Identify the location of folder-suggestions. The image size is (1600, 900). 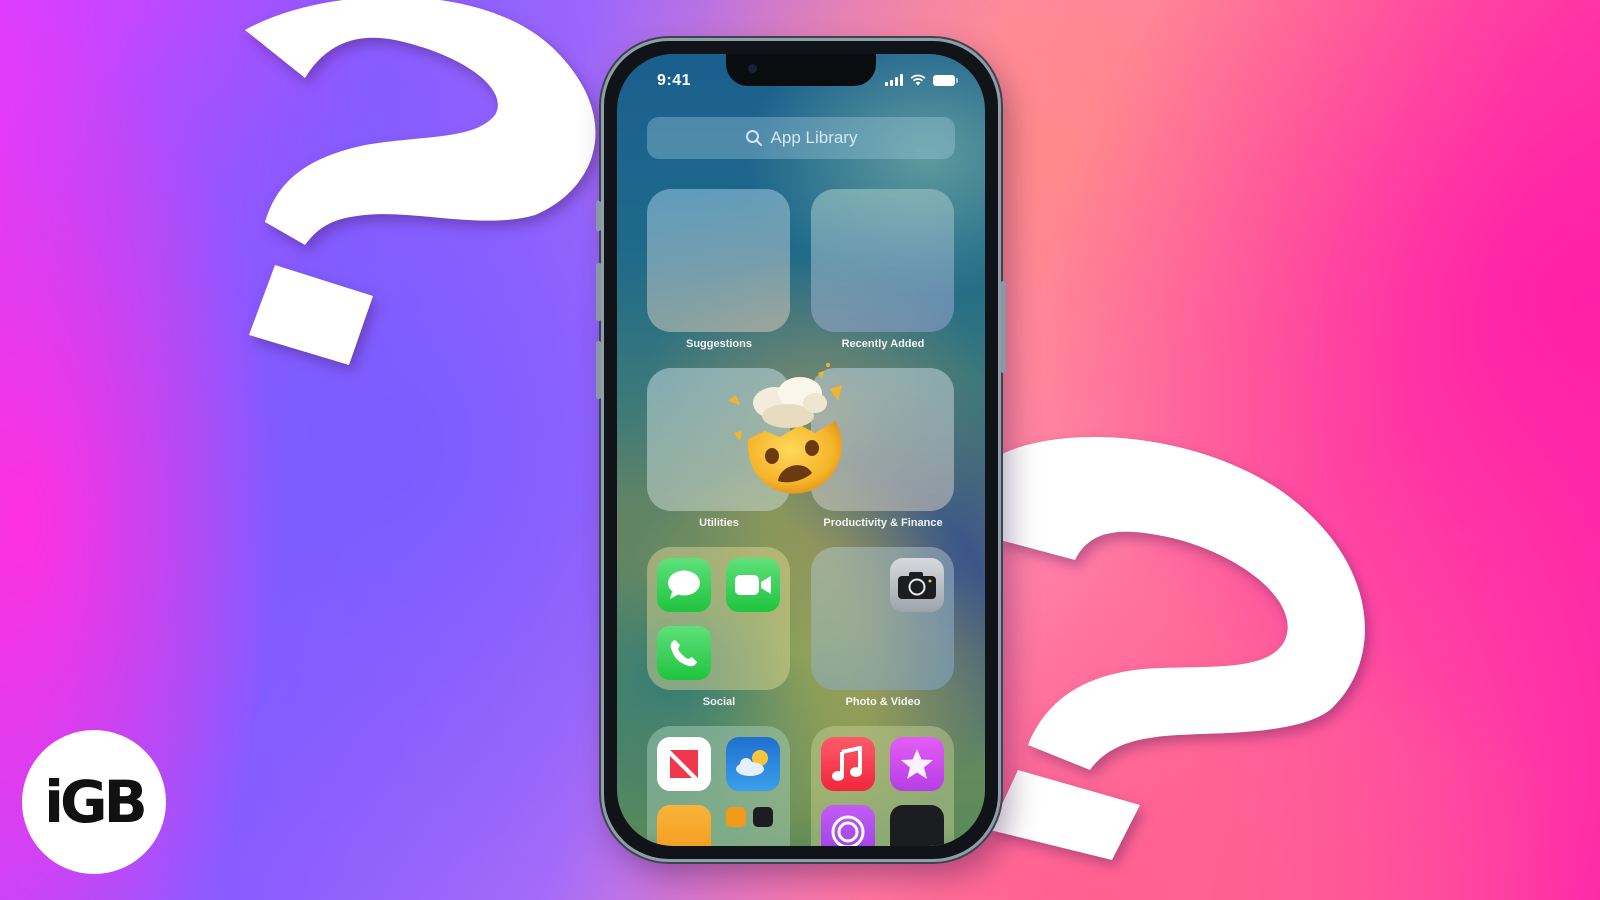
(718, 260).